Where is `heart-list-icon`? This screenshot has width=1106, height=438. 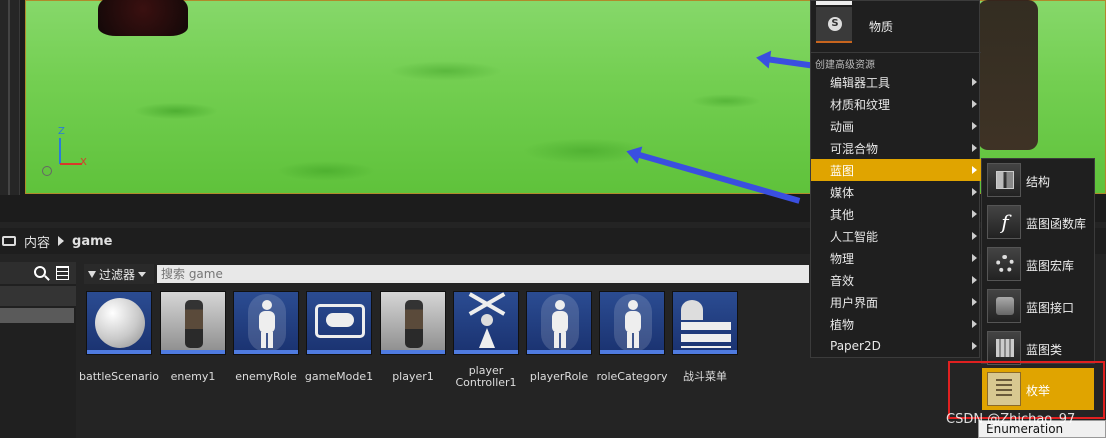 heart-list-icon is located at coordinates (692, 310).